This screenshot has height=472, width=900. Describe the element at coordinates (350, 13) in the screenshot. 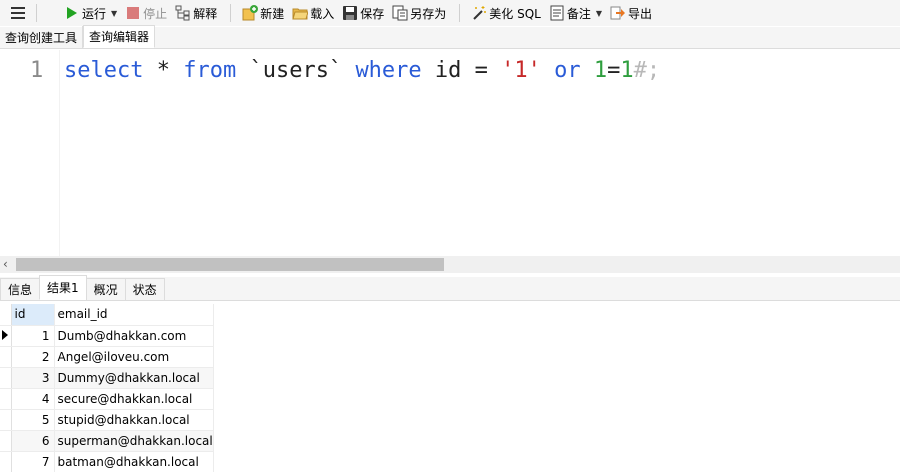

I see `save-icon` at that location.